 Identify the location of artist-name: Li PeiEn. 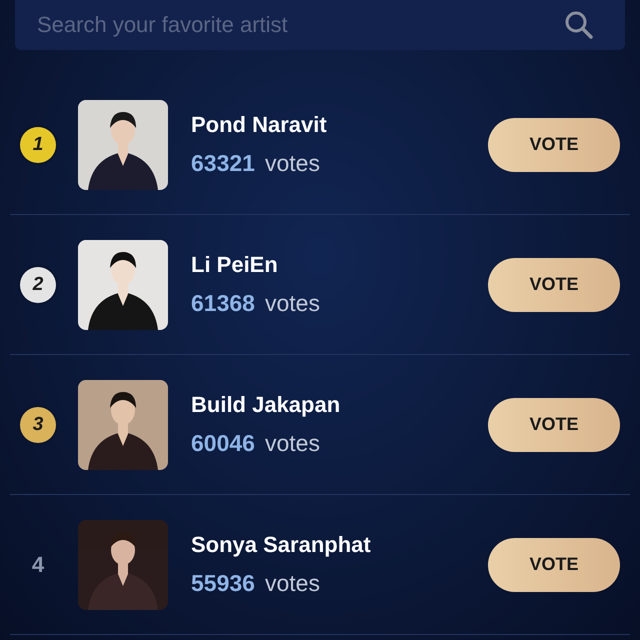
(235, 265).